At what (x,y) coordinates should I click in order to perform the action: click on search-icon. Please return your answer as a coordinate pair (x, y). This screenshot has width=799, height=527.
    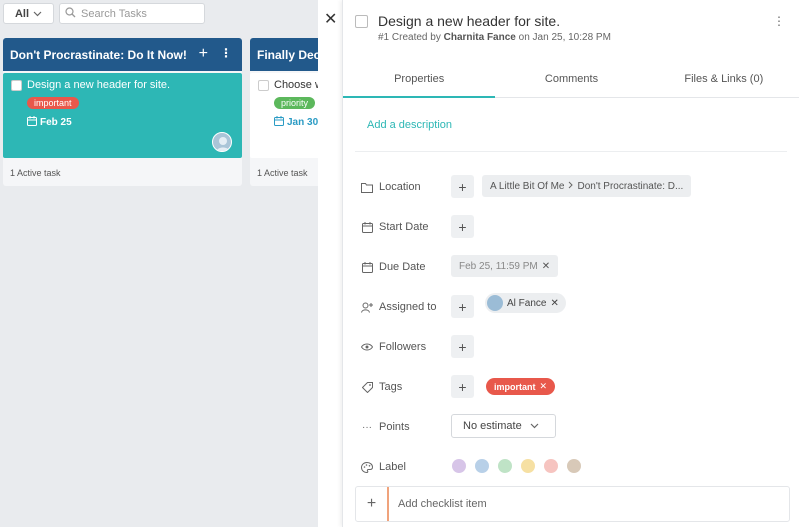
    Looking at the image, I should click on (70, 13).